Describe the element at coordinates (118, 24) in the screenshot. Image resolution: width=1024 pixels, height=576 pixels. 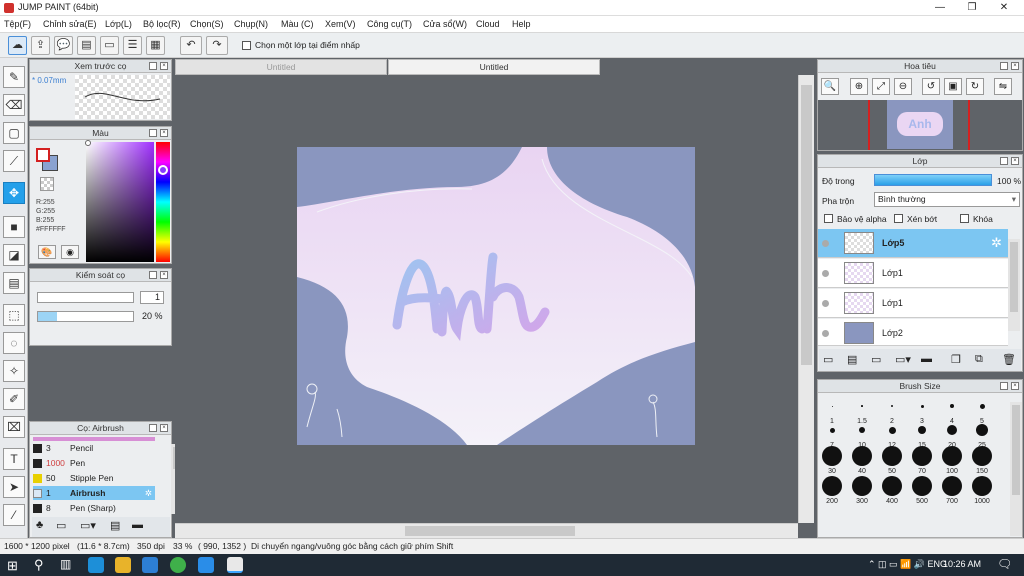
I see `menu-layer: Lớp(L)` at that location.